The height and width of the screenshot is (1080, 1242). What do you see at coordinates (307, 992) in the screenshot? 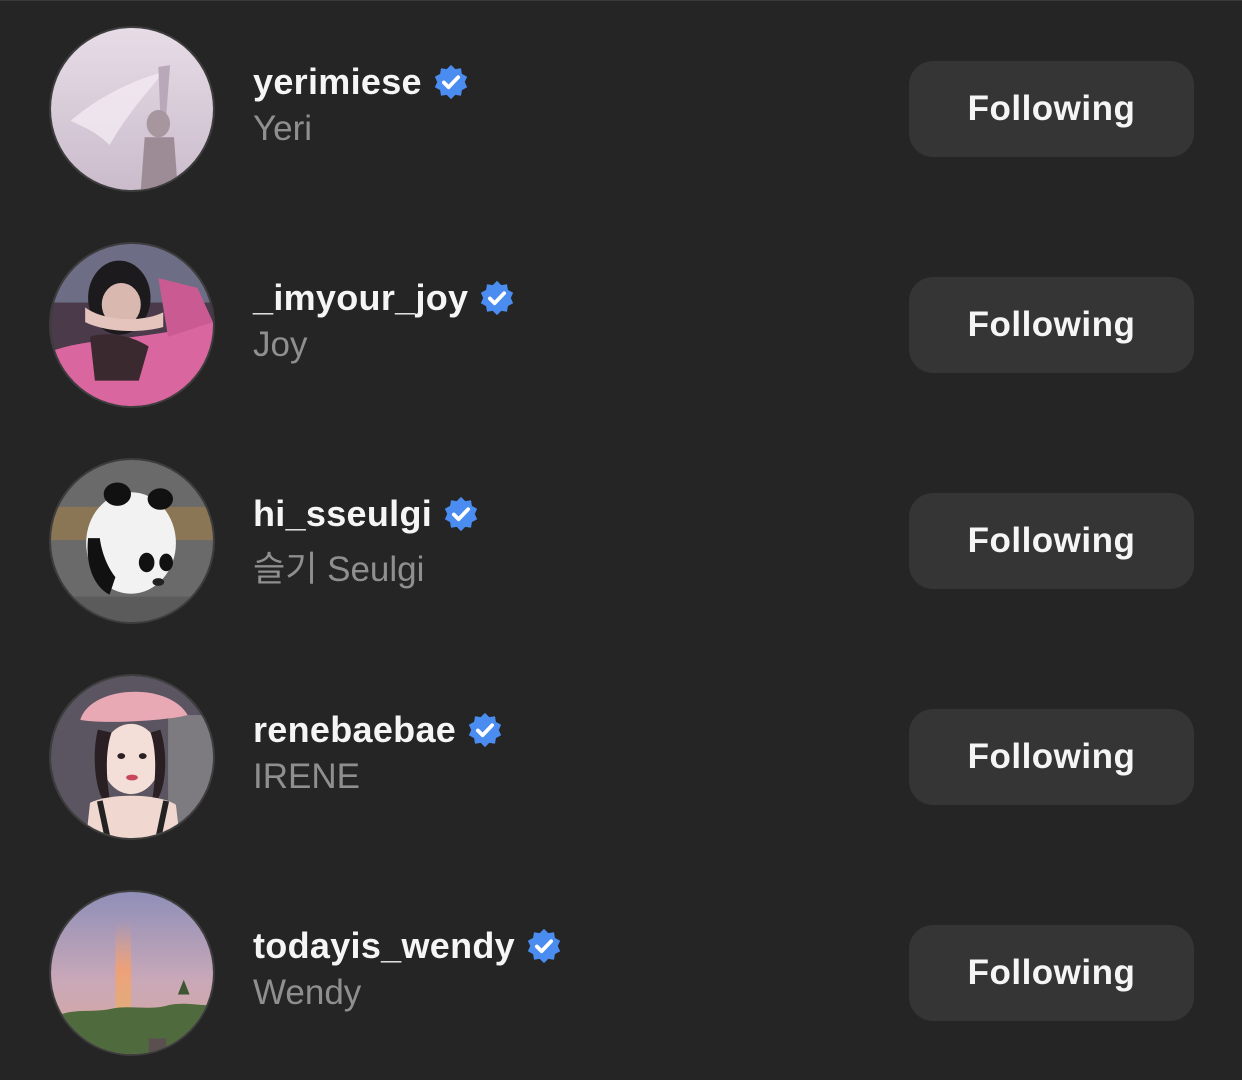
I see `full-name: Wendy` at bounding box center [307, 992].